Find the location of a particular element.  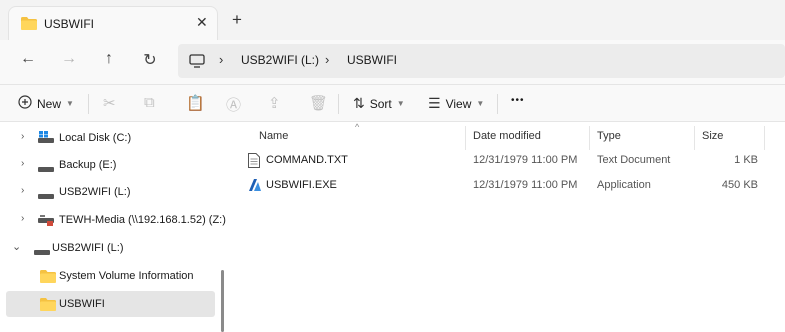

sort-label: Sort is located at coordinates (380, 103).